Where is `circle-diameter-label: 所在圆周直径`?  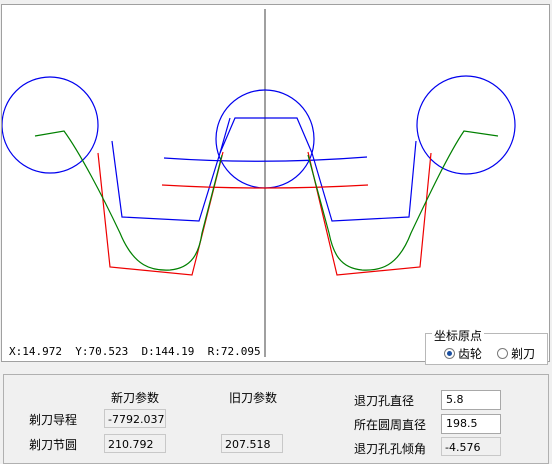
circle-diameter-label: 所在圆周直径 is located at coordinates (390, 425).